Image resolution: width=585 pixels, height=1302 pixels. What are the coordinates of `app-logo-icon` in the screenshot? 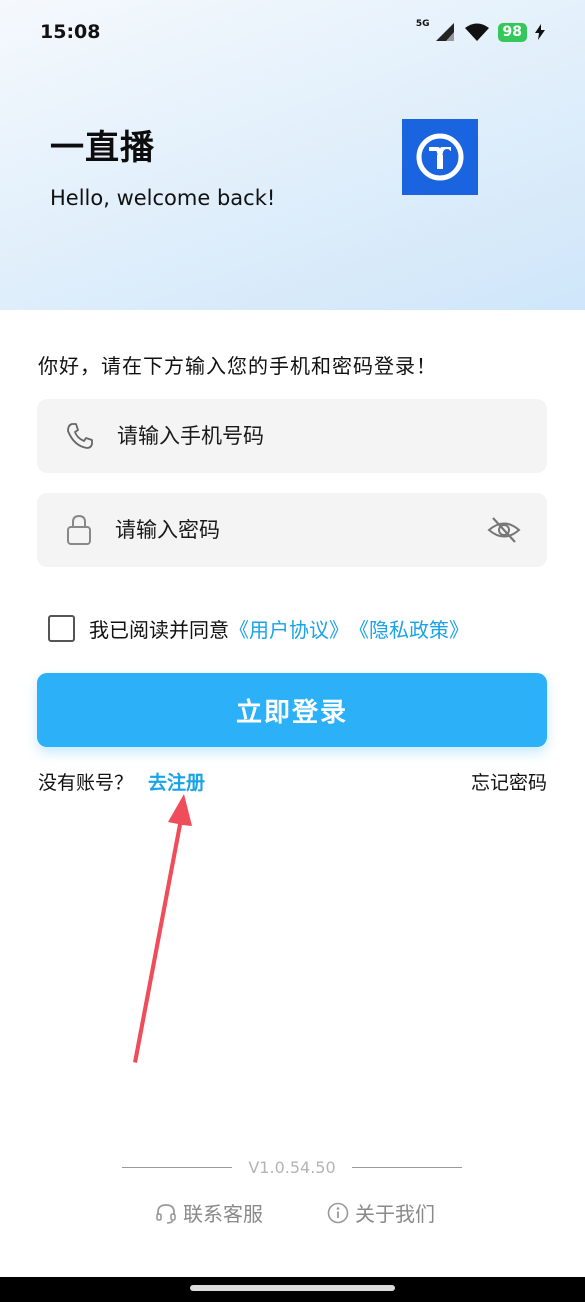 It's located at (440, 157).